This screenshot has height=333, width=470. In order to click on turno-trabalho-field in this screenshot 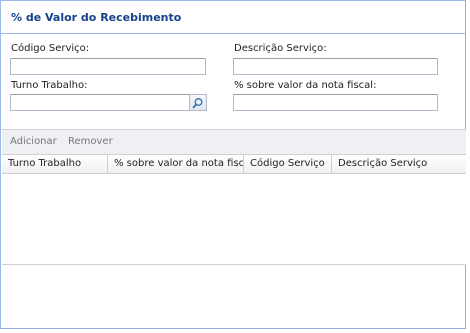, I will do `click(100, 102)`.